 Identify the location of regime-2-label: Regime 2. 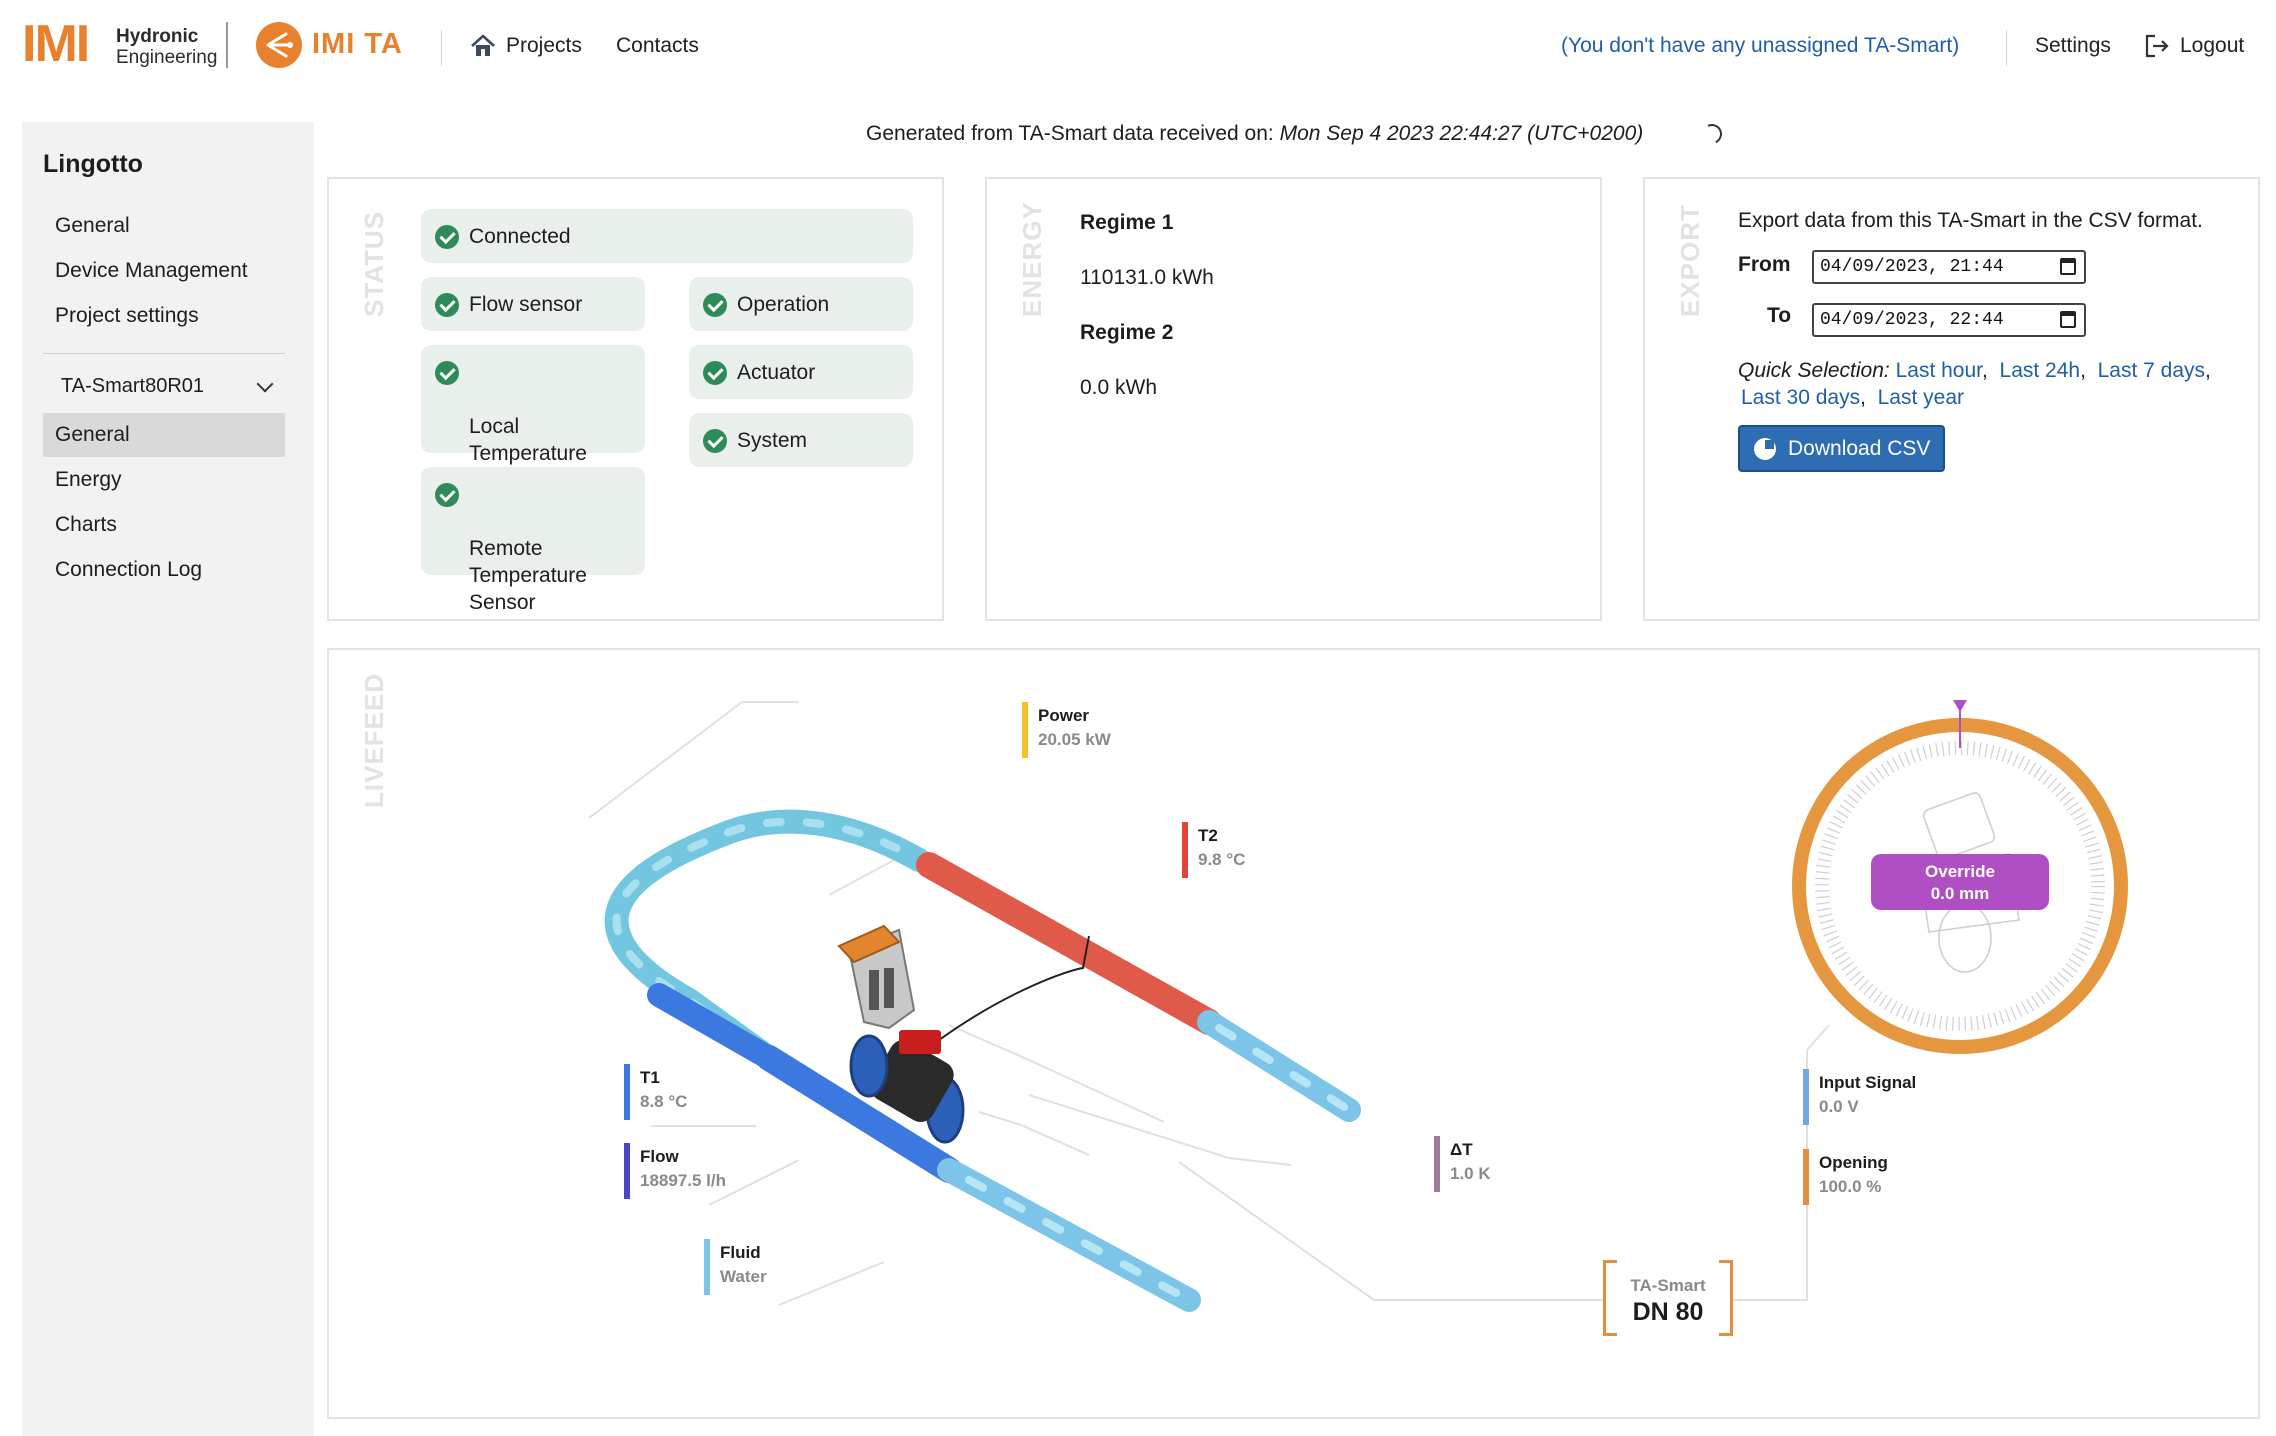
(1127, 332).